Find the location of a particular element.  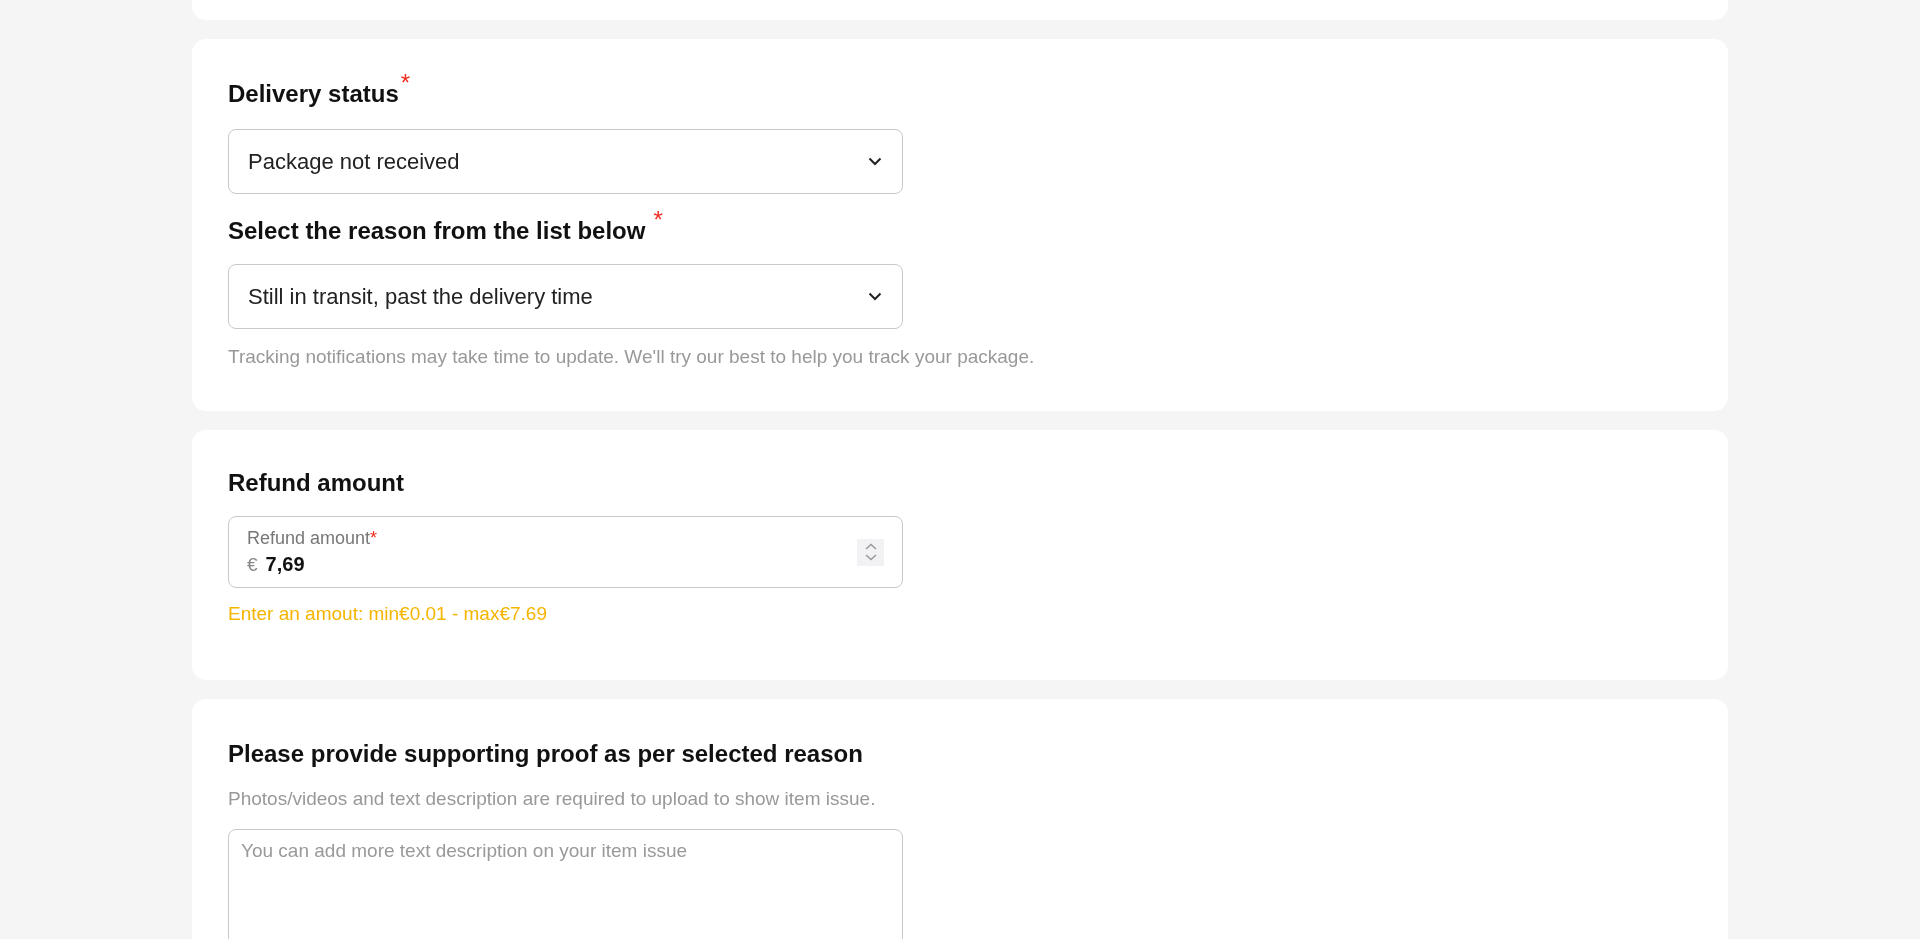

hint-text: Tracking notifications may take time to update. We'll try our best to help you track your package. is located at coordinates (631, 357).